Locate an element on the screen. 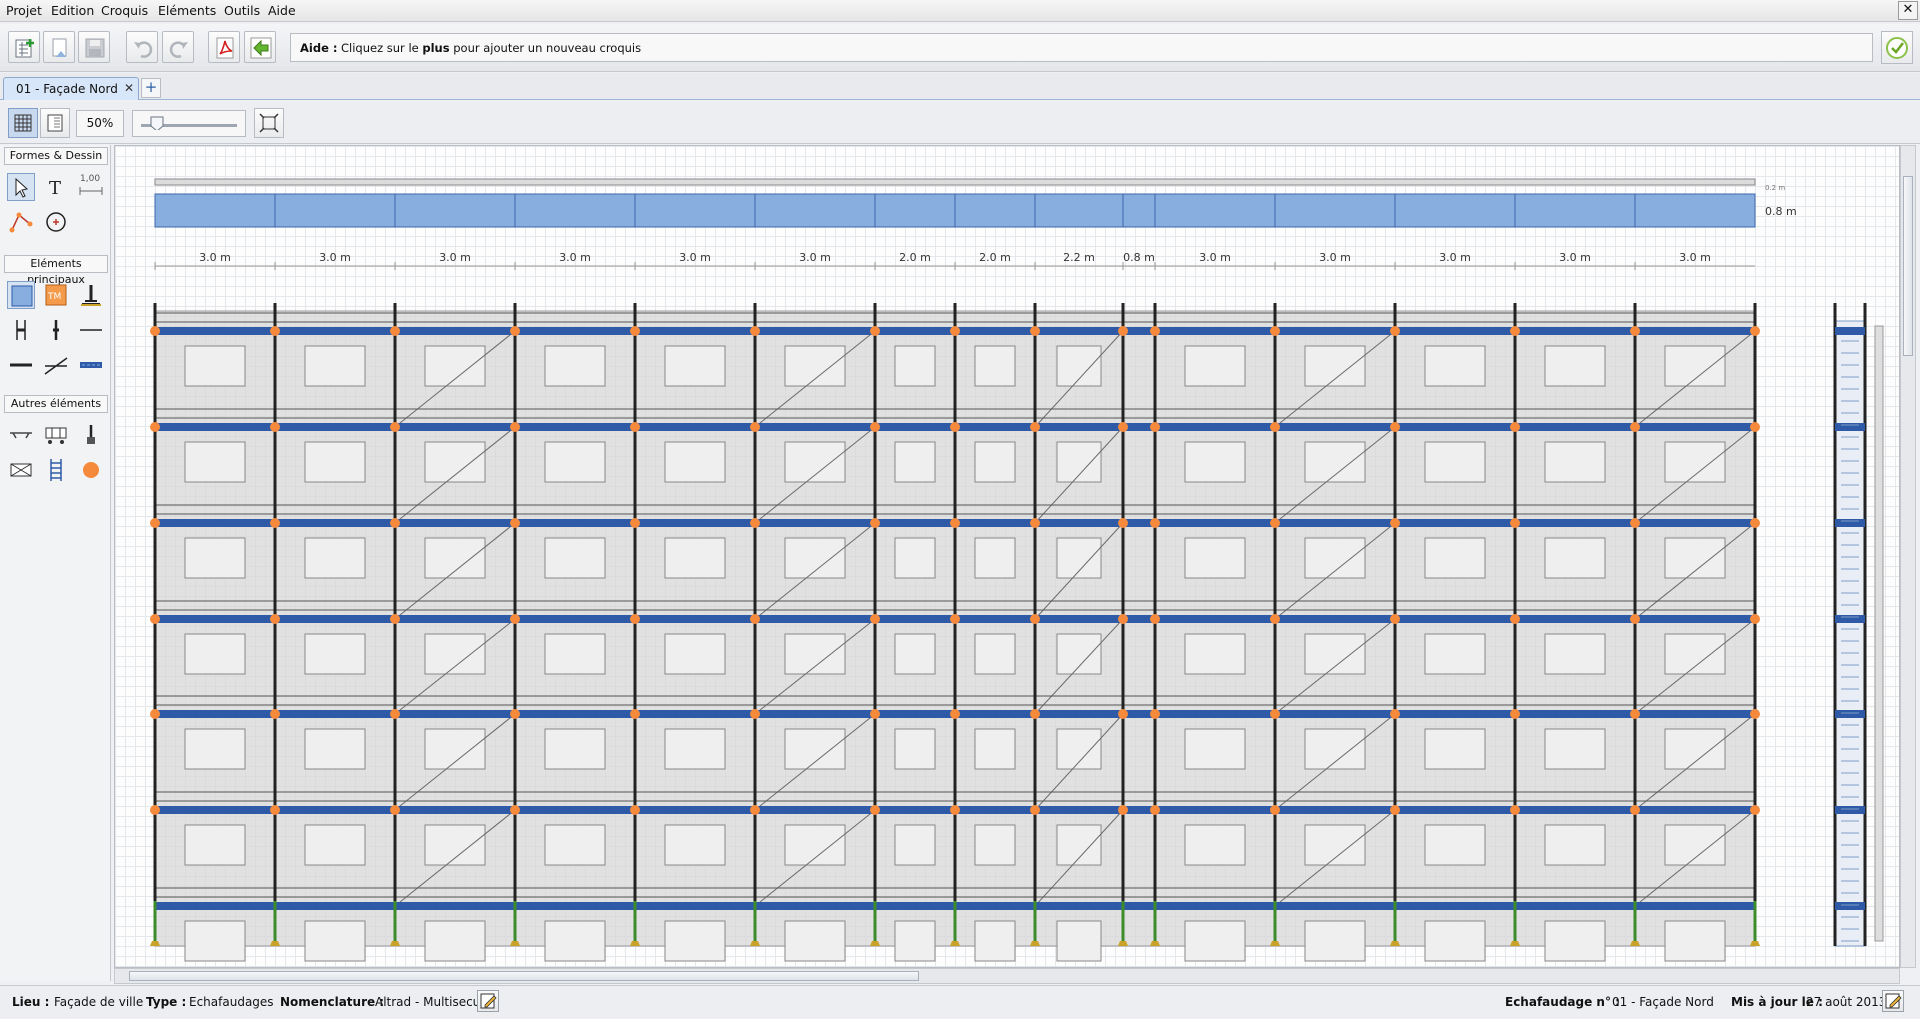 Image resolution: width=1920 pixels, height=1019 pixels. window-close-button: ✕ is located at coordinates (1908, 10).